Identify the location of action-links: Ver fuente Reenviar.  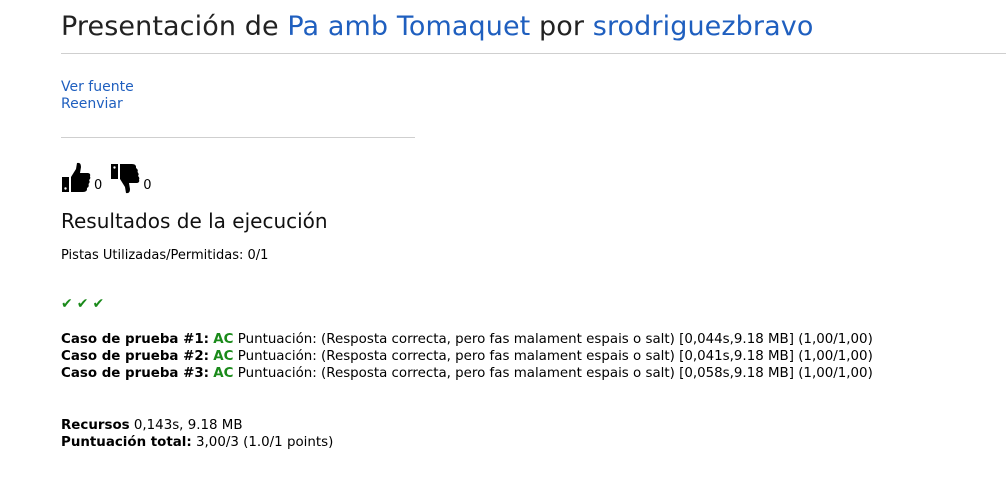
(97, 96).